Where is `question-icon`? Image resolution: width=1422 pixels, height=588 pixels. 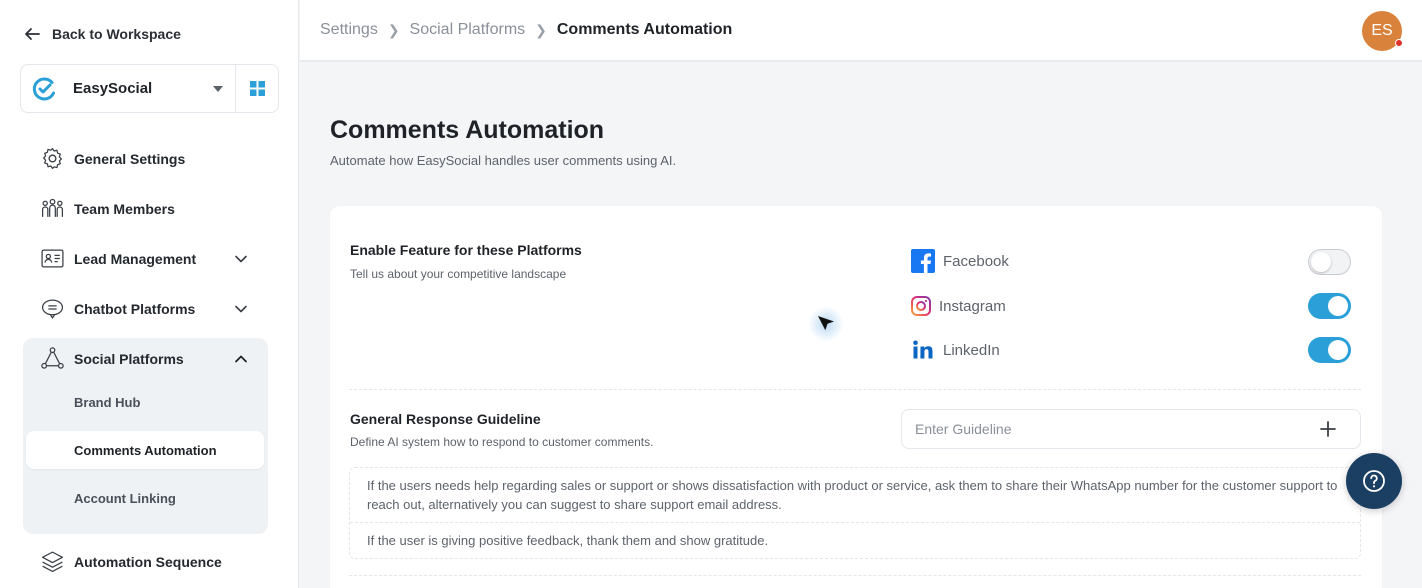
question-icon is located at coordinates (1374, 481).